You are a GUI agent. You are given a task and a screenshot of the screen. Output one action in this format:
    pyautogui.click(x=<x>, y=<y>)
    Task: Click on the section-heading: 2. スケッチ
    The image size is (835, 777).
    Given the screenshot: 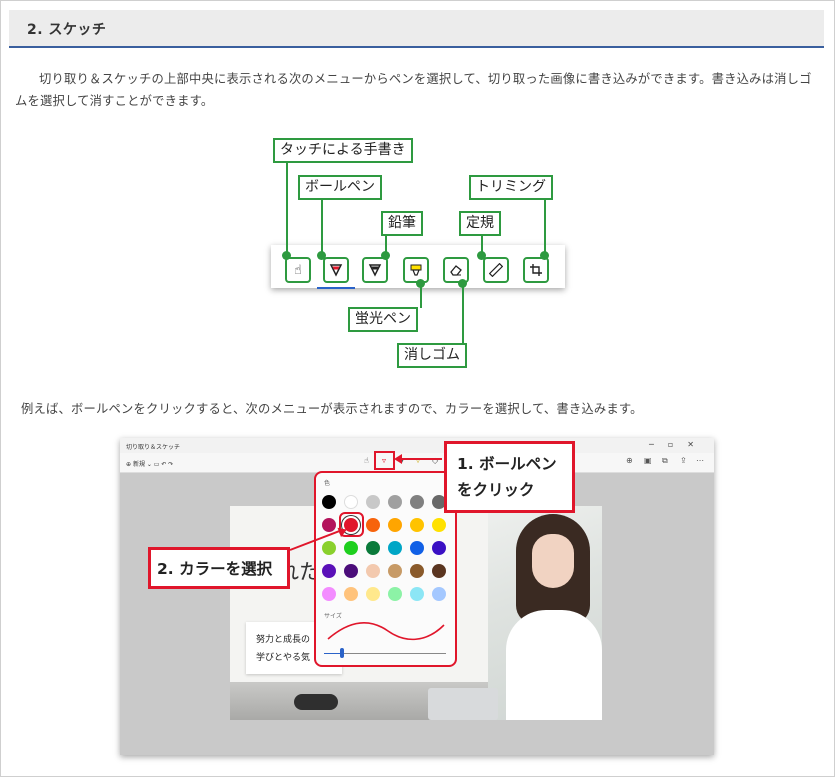 What is the action you would take?
    pyautogui.click(x=416, y=29)
    